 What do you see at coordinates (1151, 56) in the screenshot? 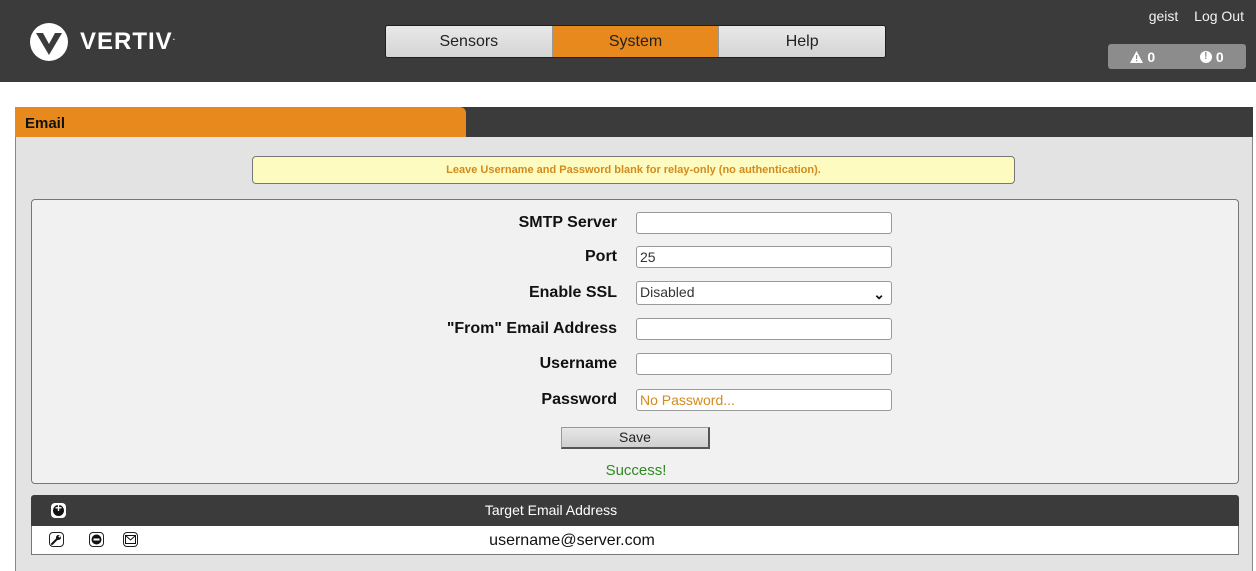
I see `warning-count: 0` at bounding box center [1151, 56].